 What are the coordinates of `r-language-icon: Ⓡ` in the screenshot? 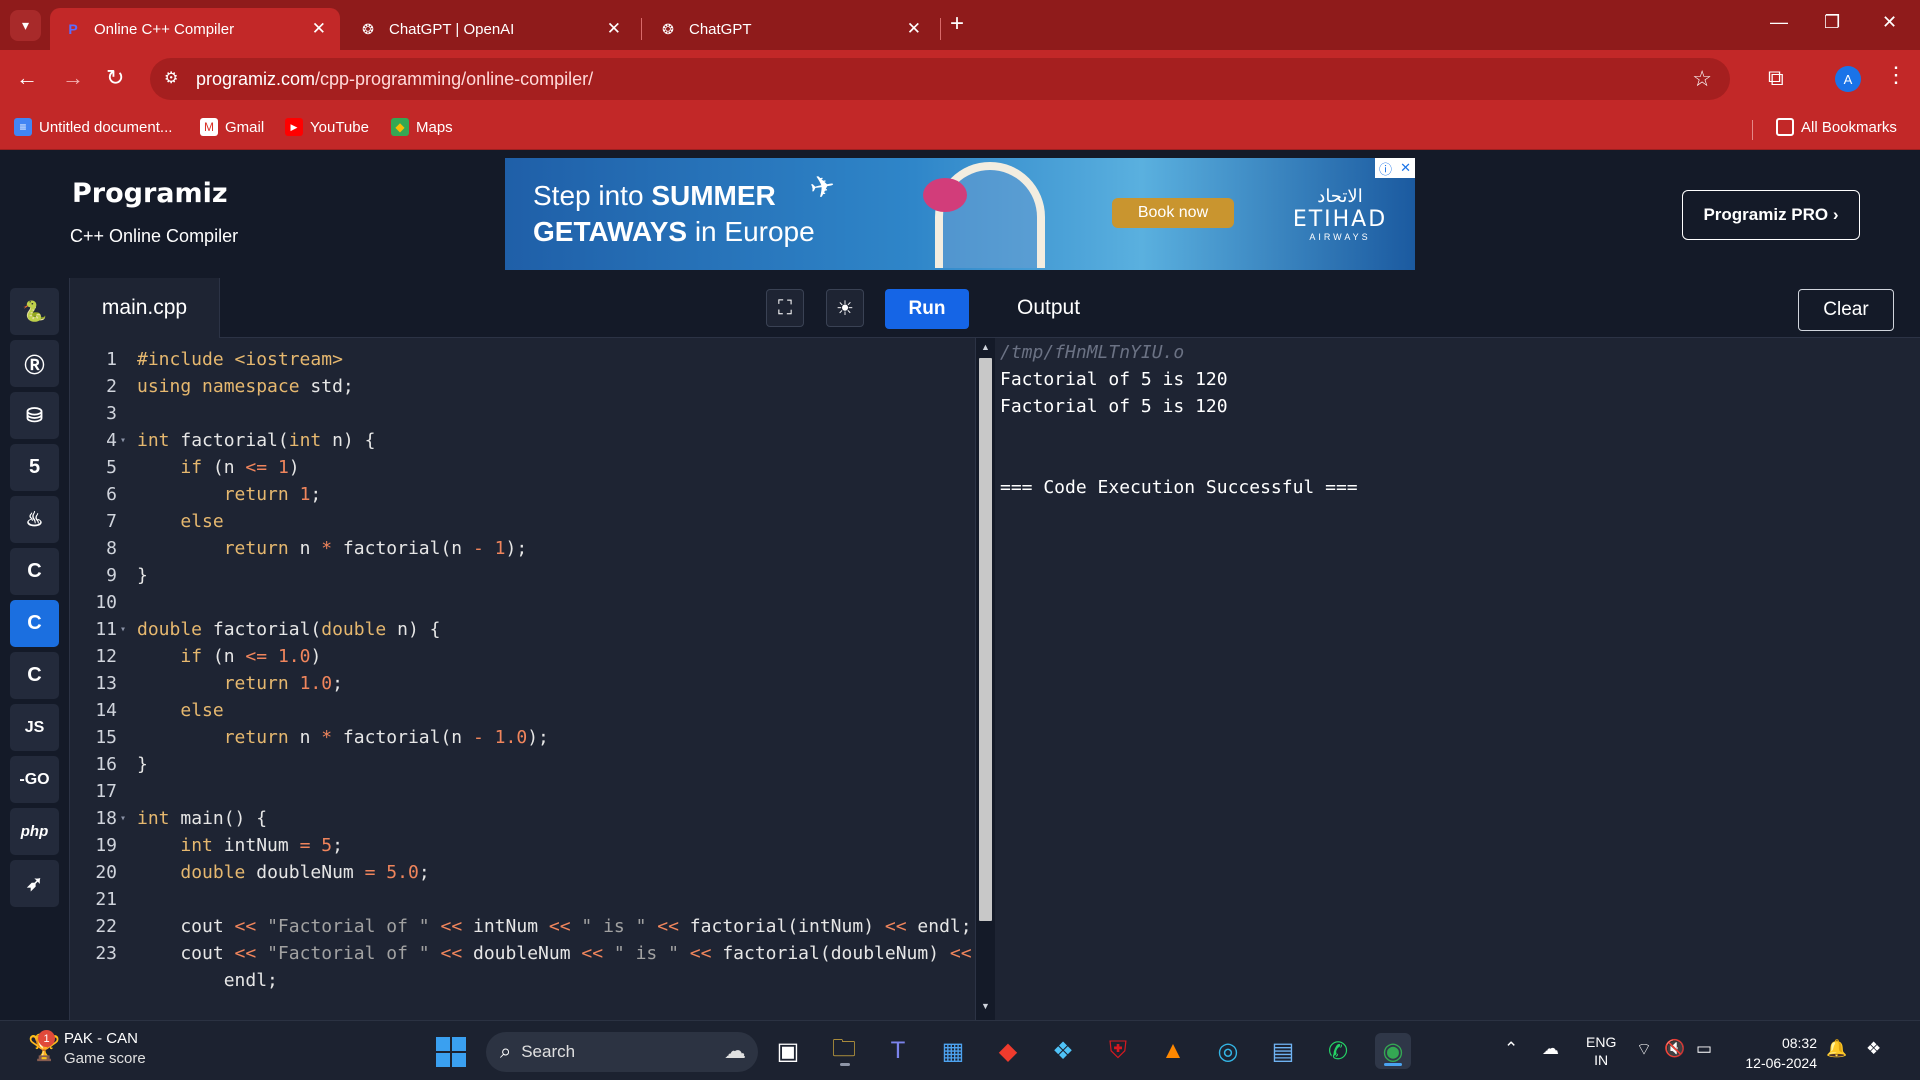 It's located at (34, 363).